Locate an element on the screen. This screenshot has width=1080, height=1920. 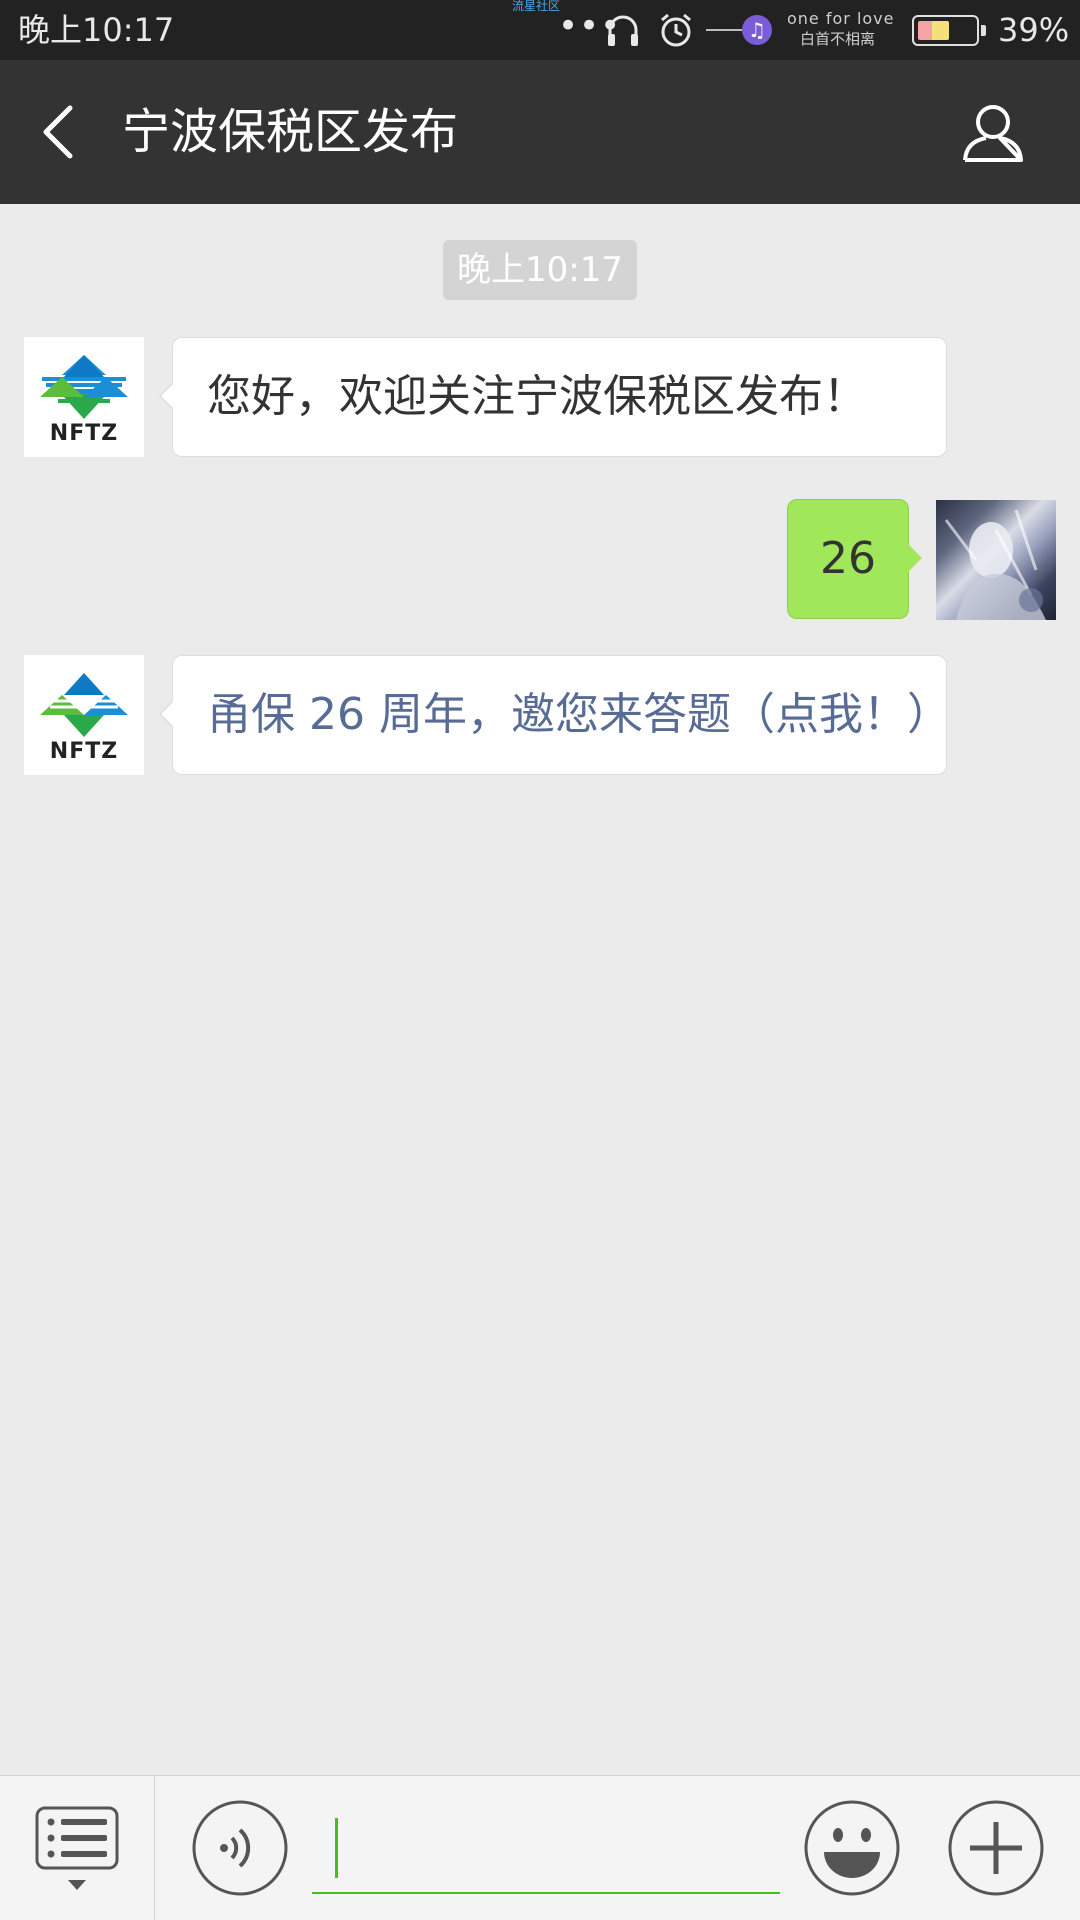
alarm-icon is located at coordinates (676, 30).